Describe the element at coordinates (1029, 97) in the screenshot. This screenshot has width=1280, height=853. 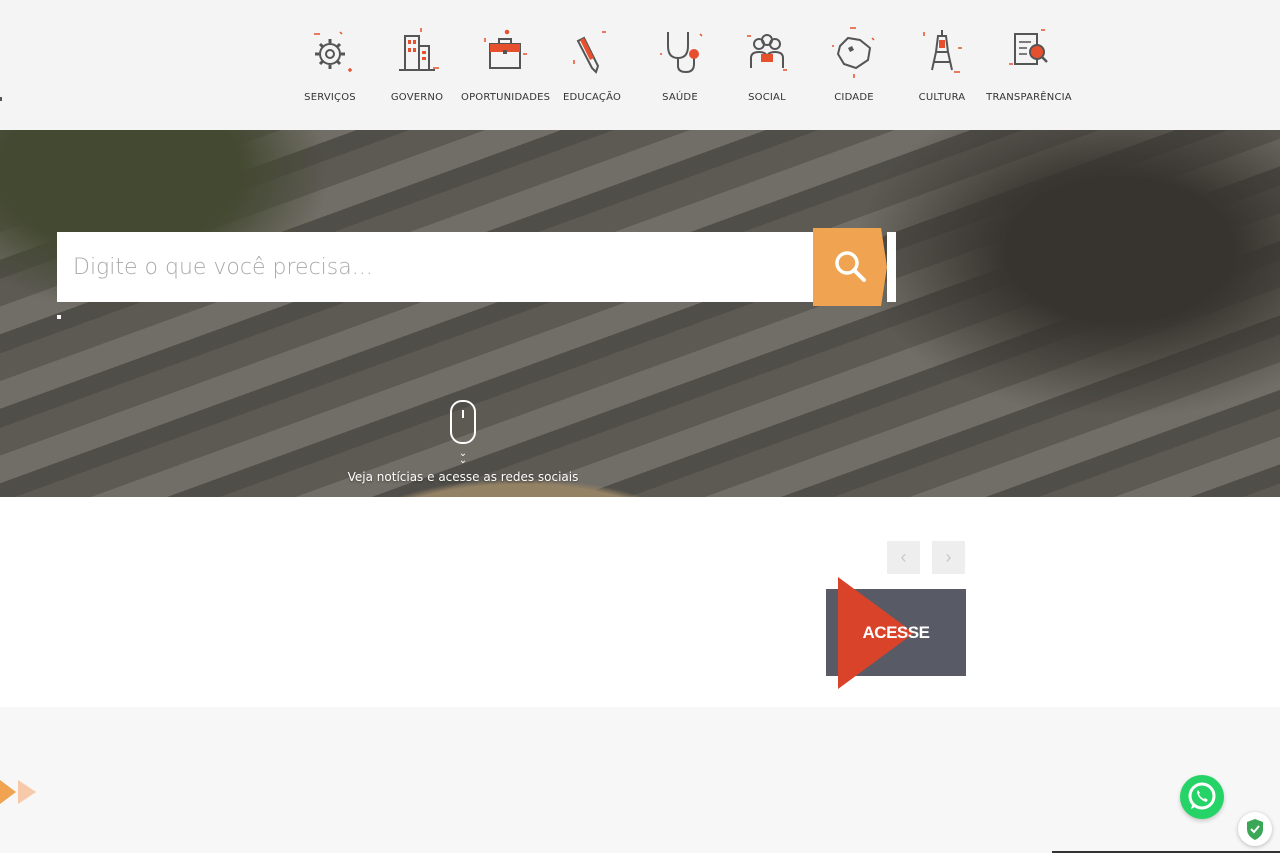
I see `nav-label: TRANSPARÊNCIA` at that location.